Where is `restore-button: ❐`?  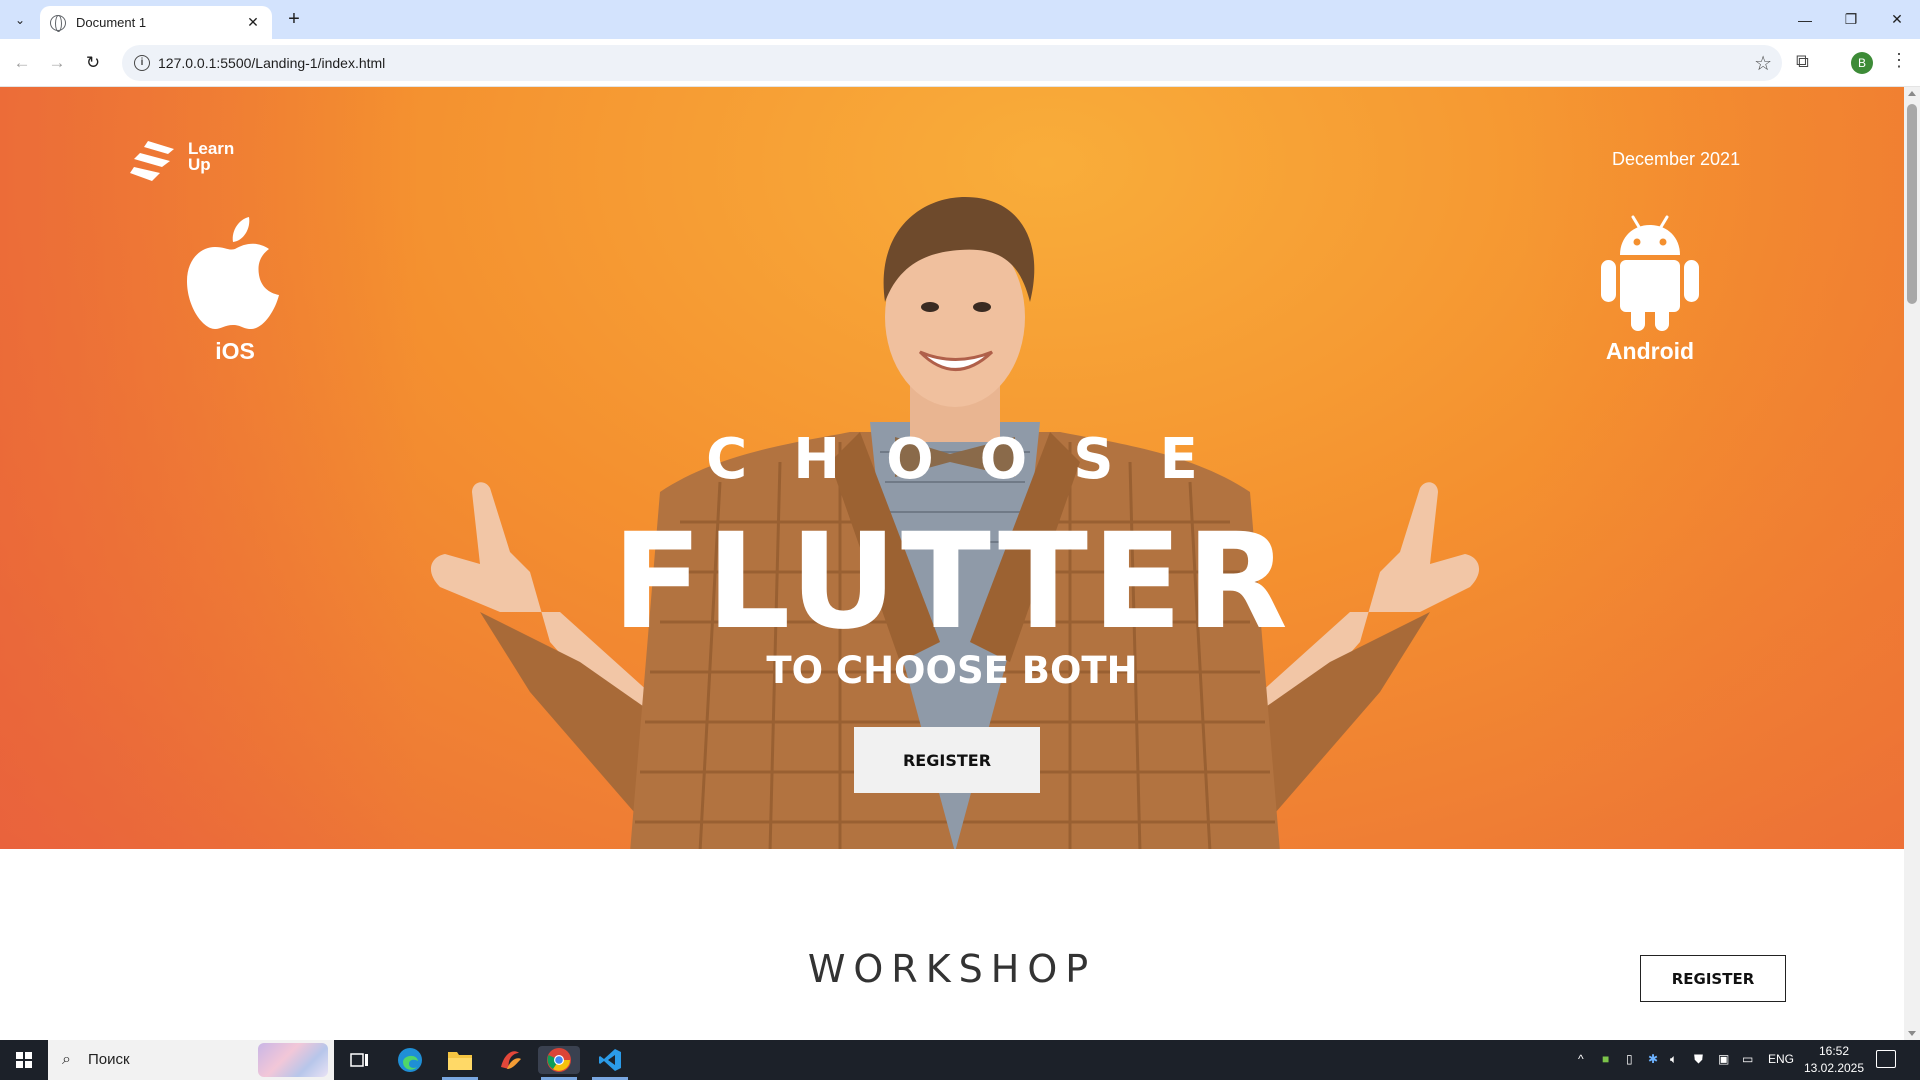
restore-button: ❐ is located at coordinates (1851, 19).